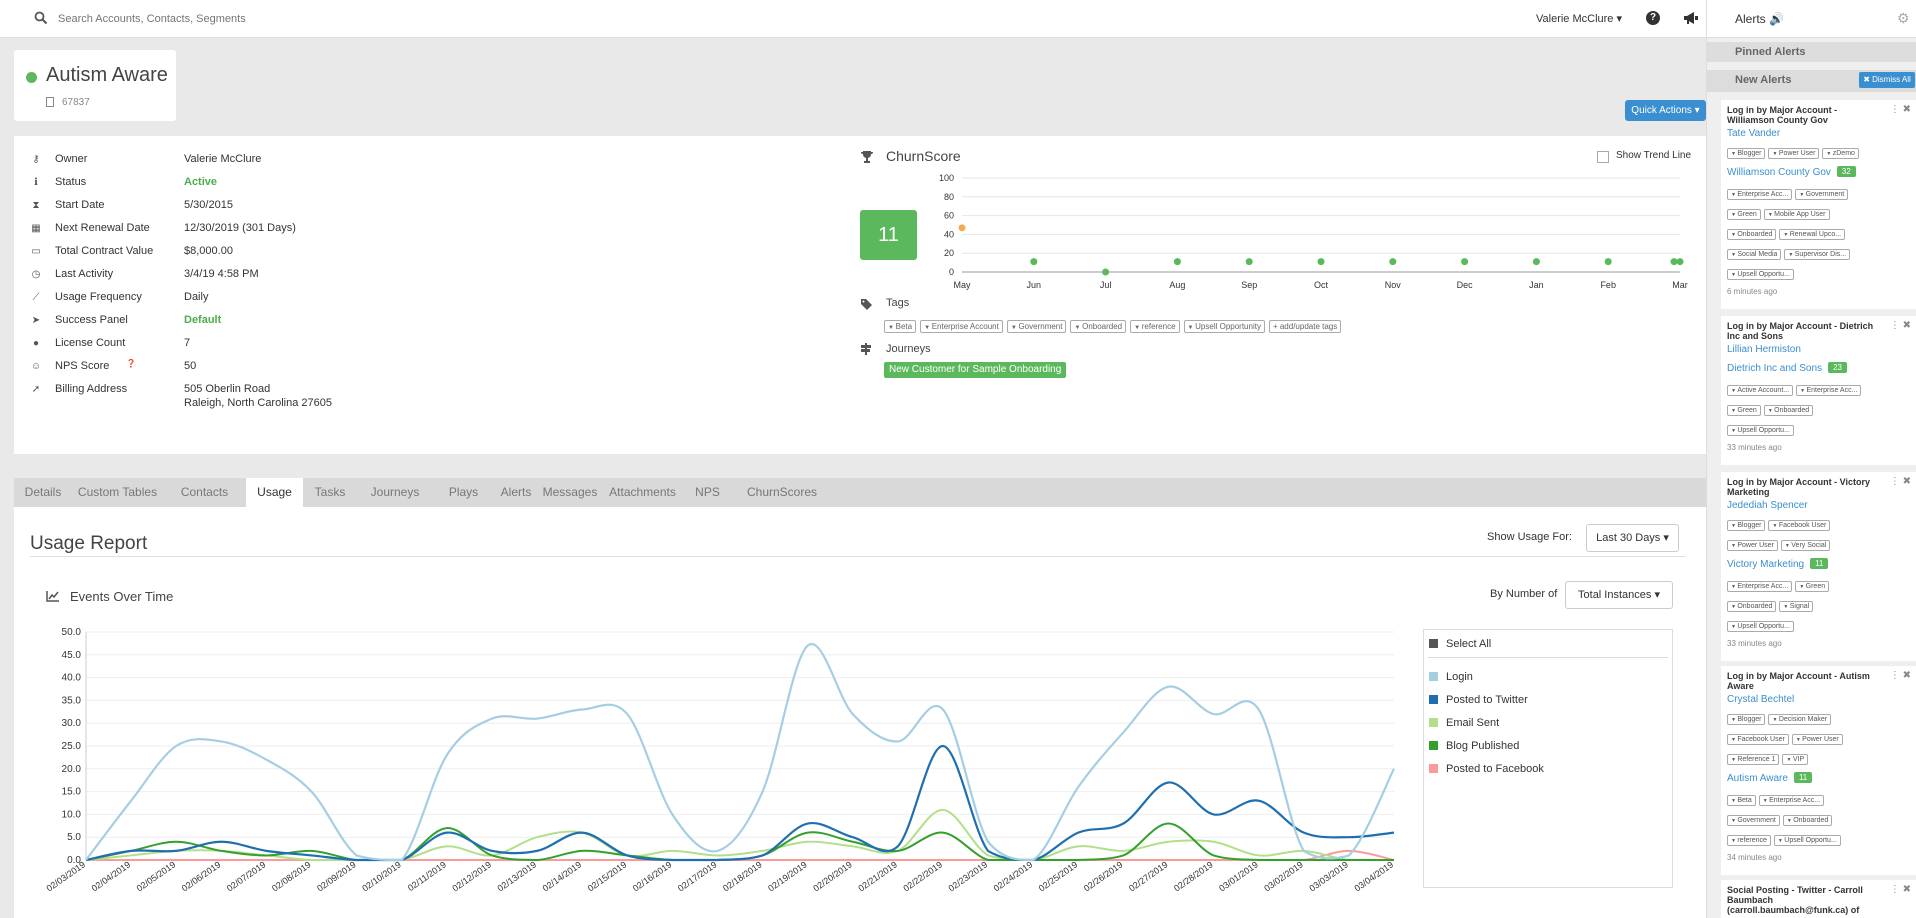  Describe the element at coordinates (1767, 505) in the screenshot. I see `alert-contact-link: Jedediah Spencer` at that location.